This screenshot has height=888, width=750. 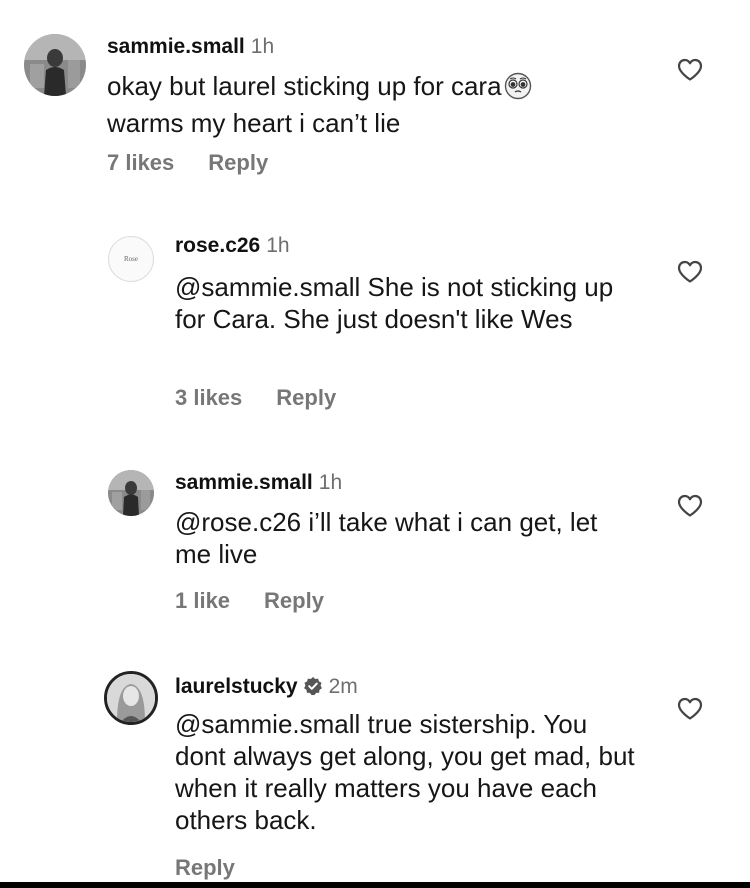 I want to click on bottom-divider, so click(x=375, y=885).